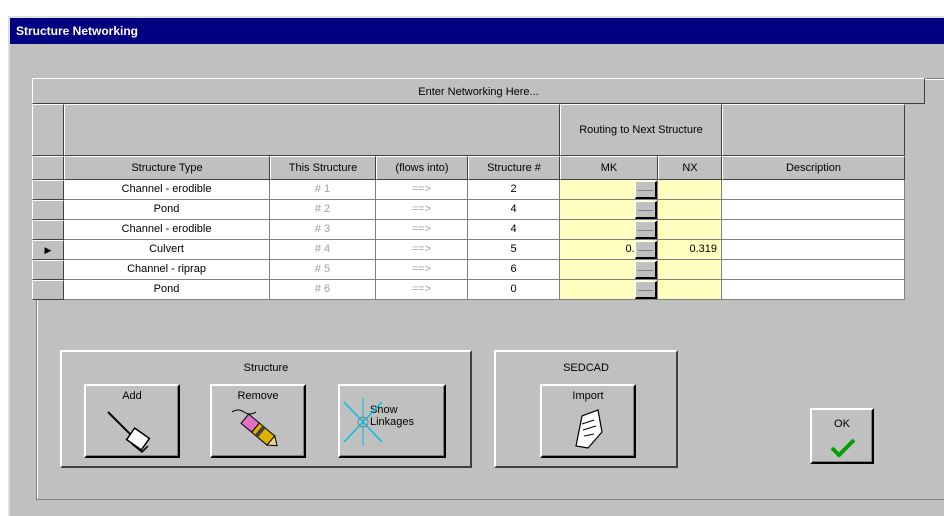 This screenshot has height=516, width=944. What do you see at coordinates (132, 396) in the screenshot?
I see `add-button-label: Add` at bounding box center [132, 396].